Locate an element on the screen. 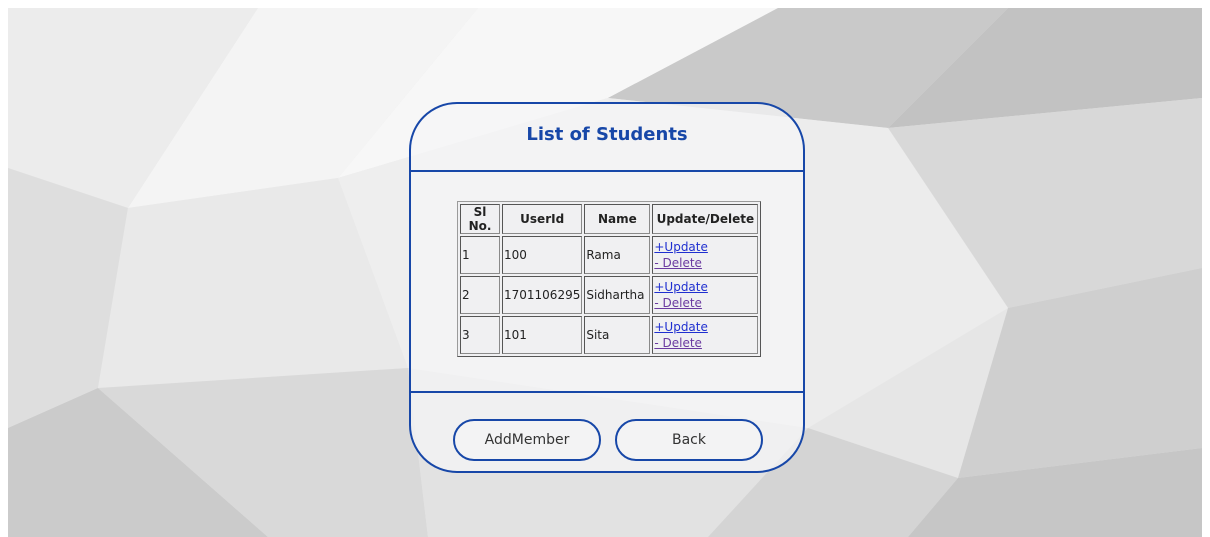  table-row: 2 1701106295 Sidhartha +Update - Delete is located at coordinates (609, 295).